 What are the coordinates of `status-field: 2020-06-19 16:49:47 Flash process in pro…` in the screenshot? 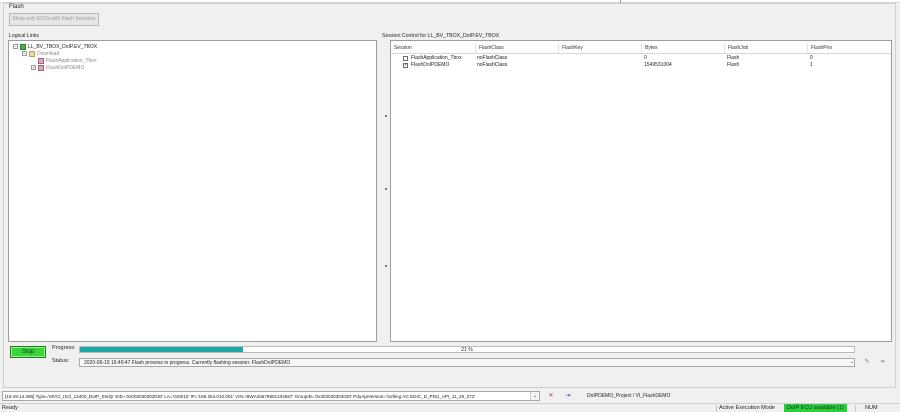 It's located at (467, 362).